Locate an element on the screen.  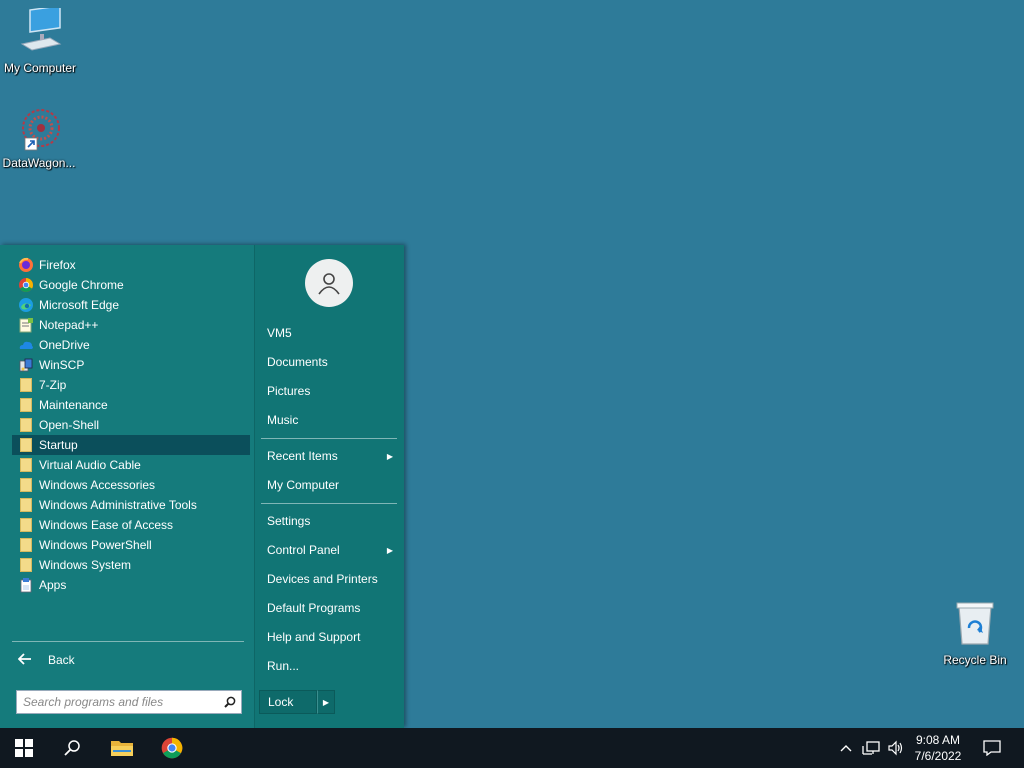
places-item-help-support: Help and Support is located at coordinates (328, 637).